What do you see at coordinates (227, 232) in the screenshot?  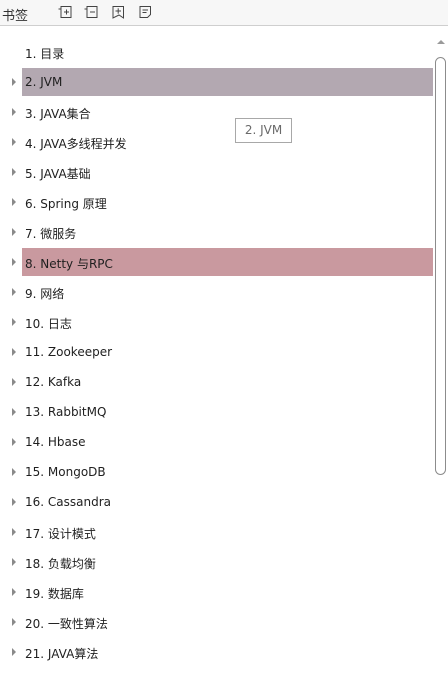 I see `bookmark-item: 7. 微服务` at bounding box center [227, 232].